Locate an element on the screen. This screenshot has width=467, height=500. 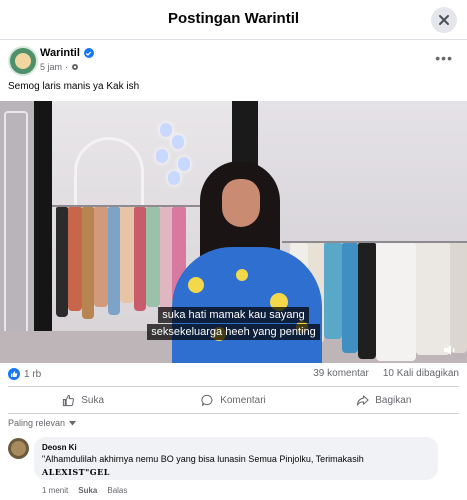
volume-icon is located at coordinates (450, 350).